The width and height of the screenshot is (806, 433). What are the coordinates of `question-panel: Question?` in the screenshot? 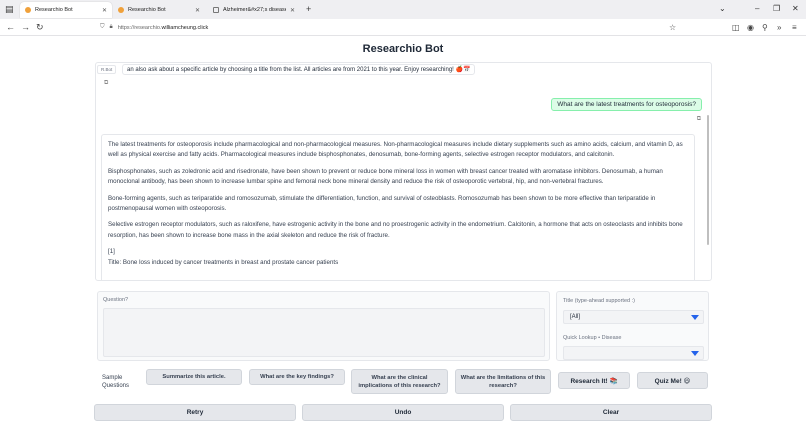 It's located at (323, 326).